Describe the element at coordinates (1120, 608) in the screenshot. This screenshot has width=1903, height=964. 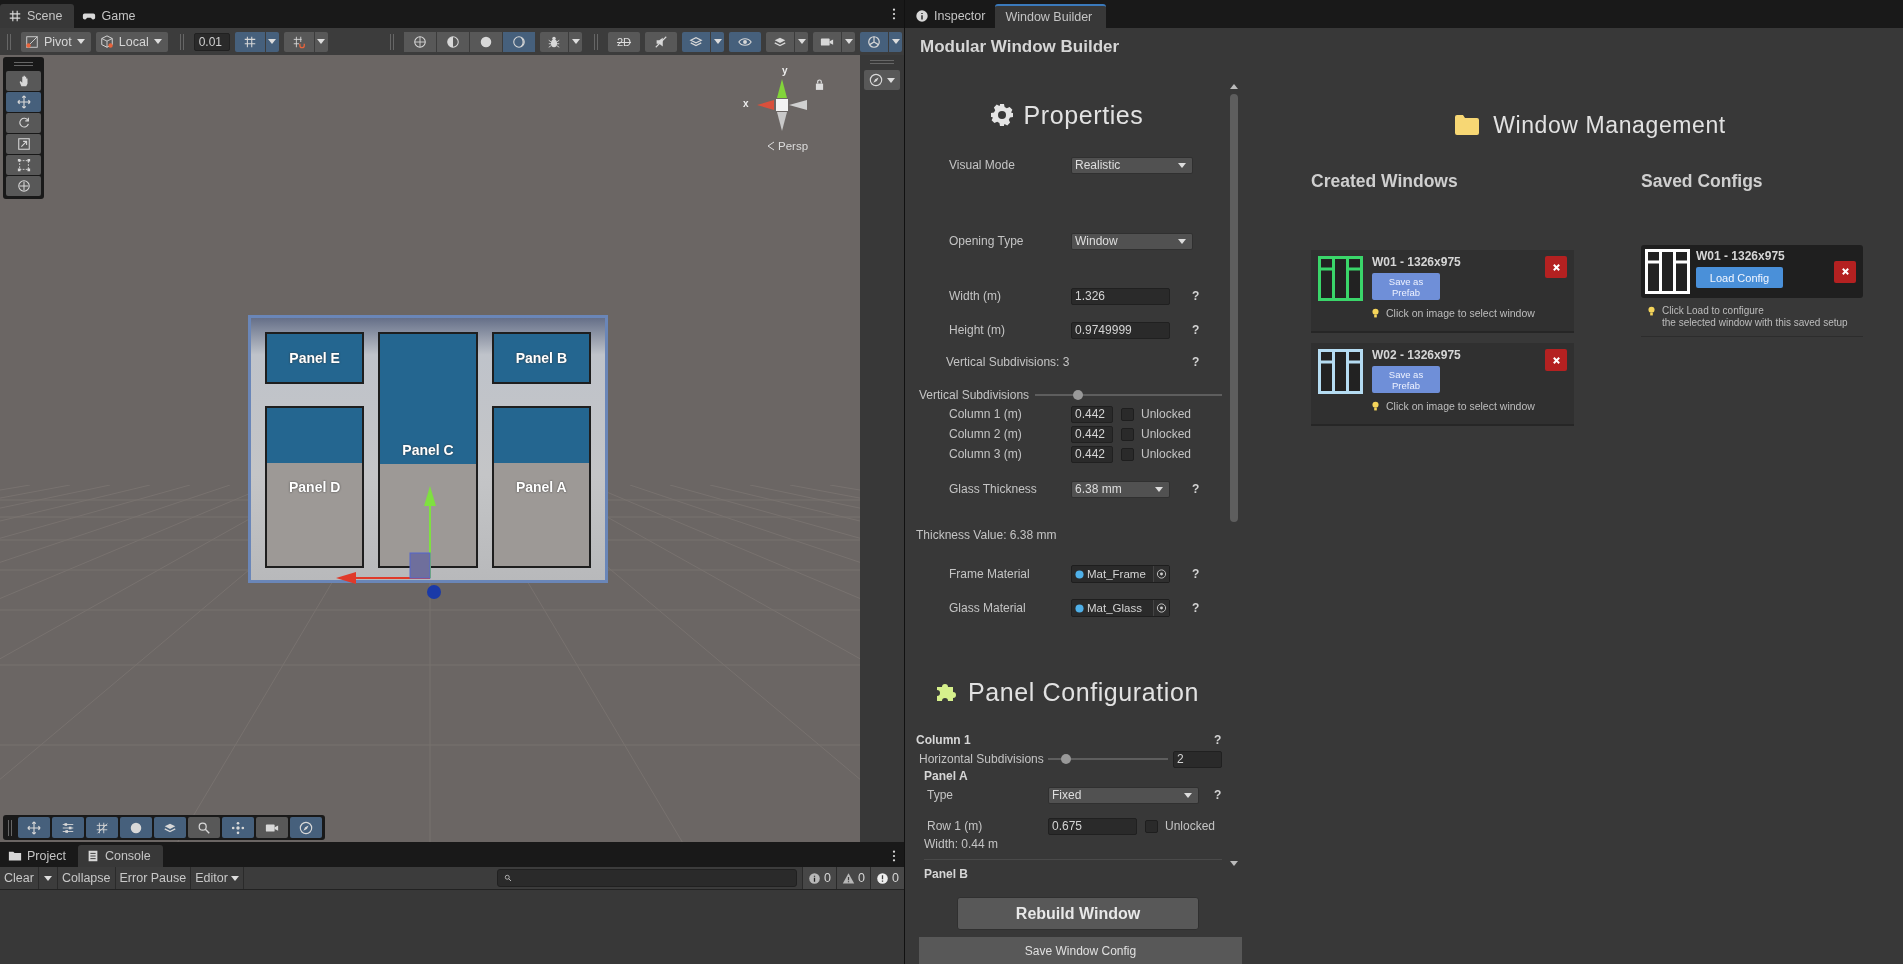
I see `object-field: Mat_Glass` at that location.